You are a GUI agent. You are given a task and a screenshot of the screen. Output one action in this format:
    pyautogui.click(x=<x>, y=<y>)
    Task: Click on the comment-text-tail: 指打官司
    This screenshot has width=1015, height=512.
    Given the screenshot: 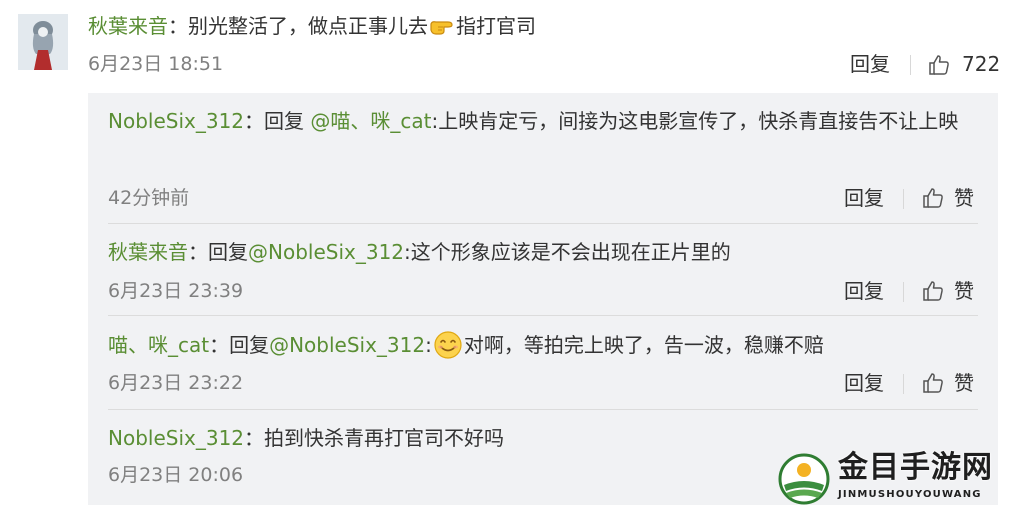 What is the action you would take?
    pyautogui.click(x=496, y=26)
    